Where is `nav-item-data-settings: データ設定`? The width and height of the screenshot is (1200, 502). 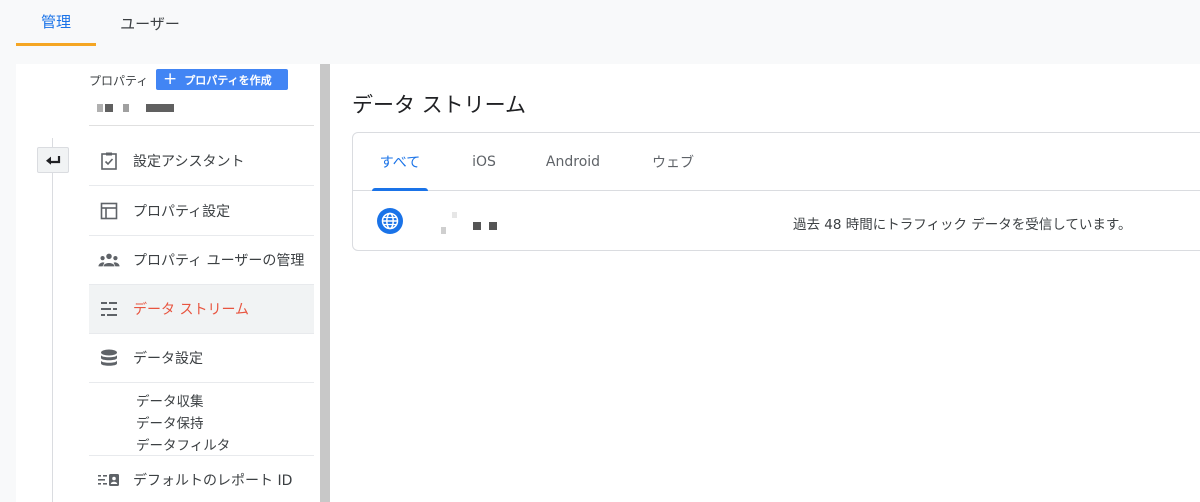 nav-item-data-settings: データ設定 is located at coordinates (201, 358).